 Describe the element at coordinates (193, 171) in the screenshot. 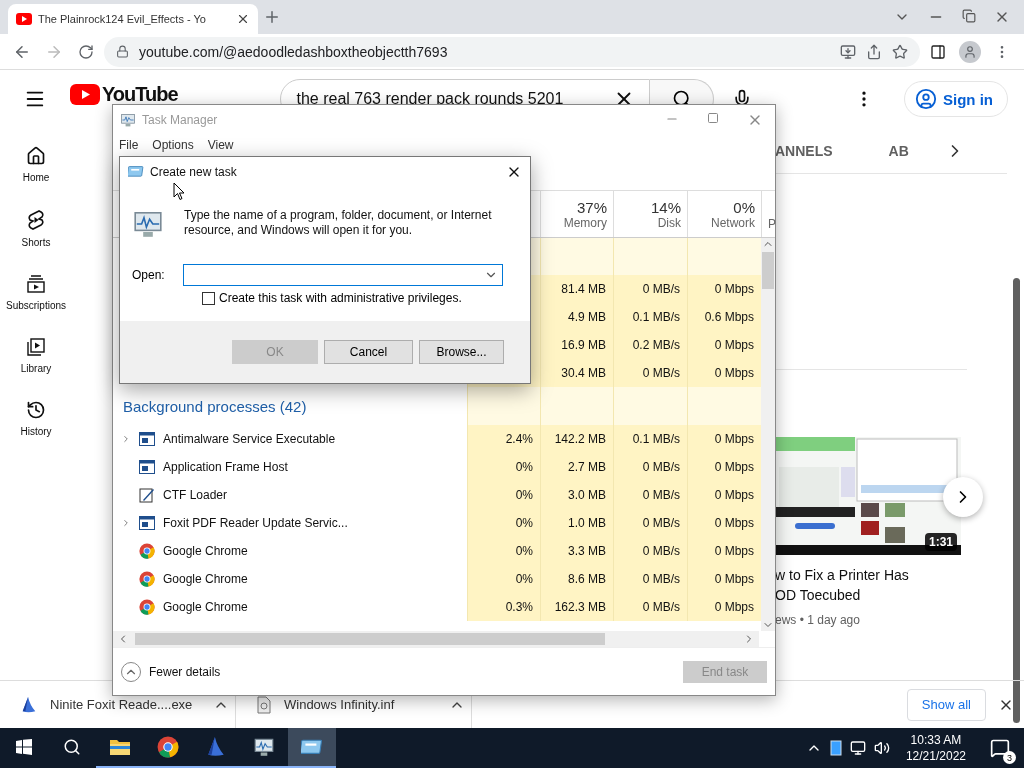

I see `dialog-title: Create new task` at that location.